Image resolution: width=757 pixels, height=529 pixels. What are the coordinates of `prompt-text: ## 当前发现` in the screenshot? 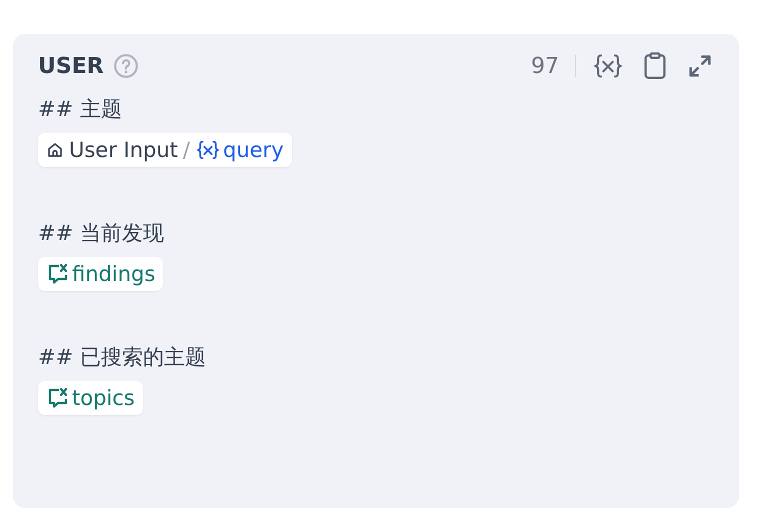 It's located at (101, 233).